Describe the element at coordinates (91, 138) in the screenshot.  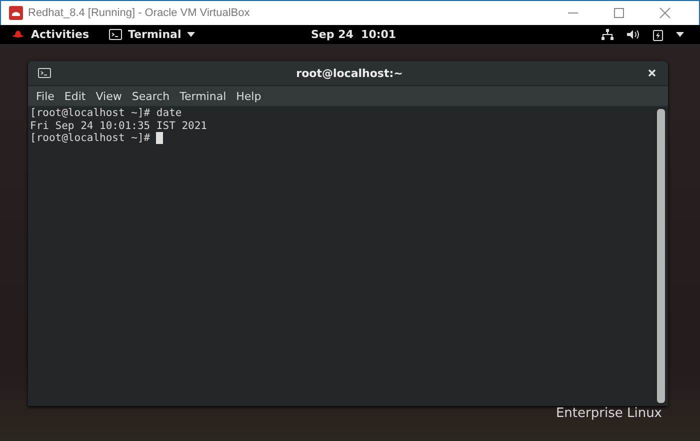
I see `terminal-line: [root@localhost ~]#` at that location.